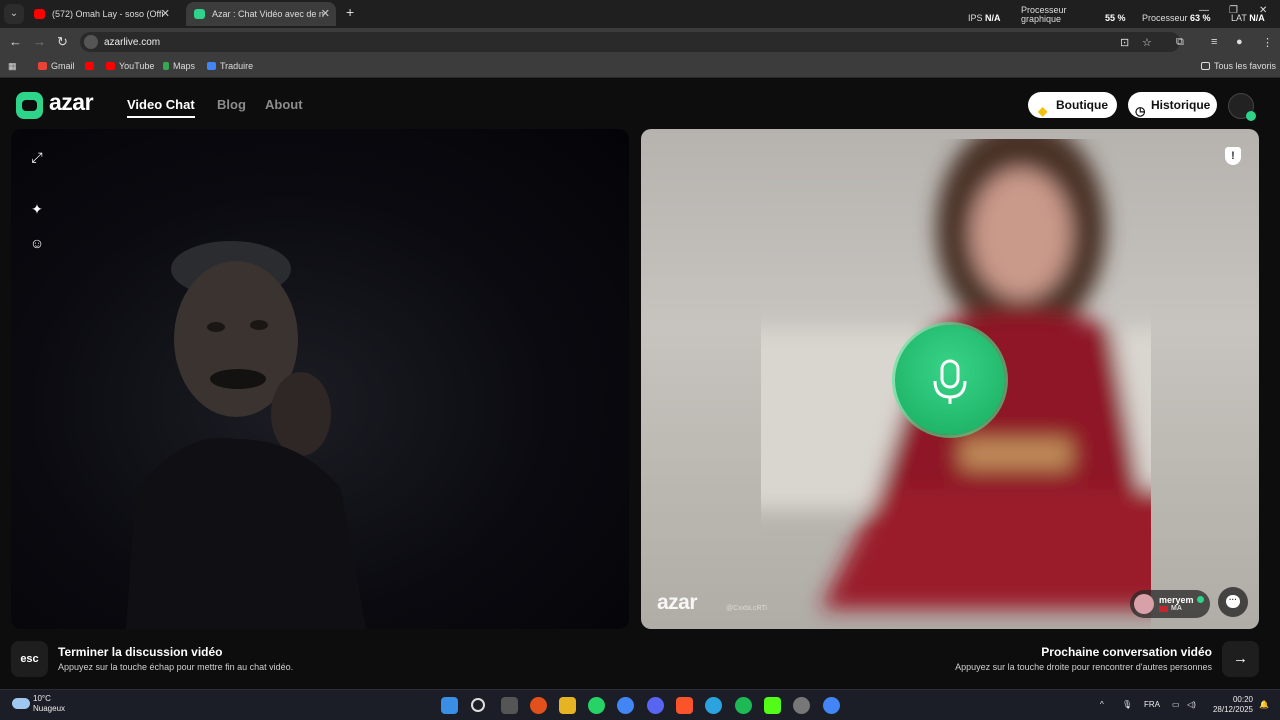 This screenshot has width=1280, height=720. I want to click on site-info-icon, so click(91, 42).